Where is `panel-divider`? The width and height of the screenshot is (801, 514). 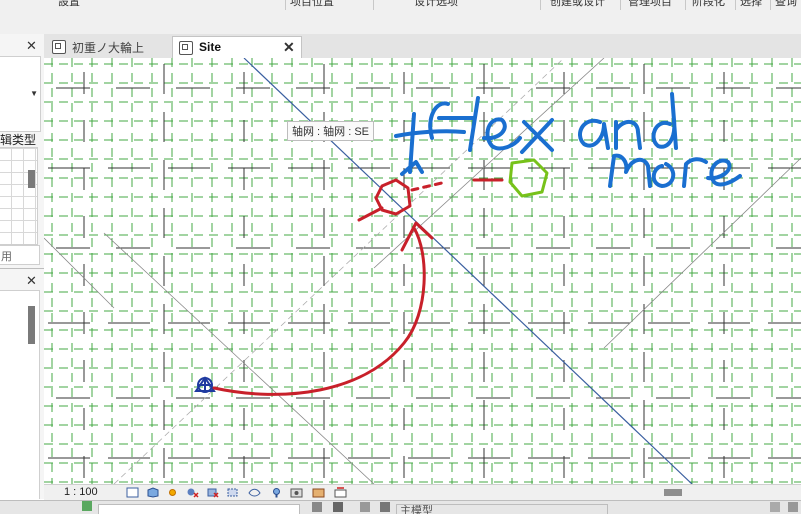
panel-divider is located at coordinates (22, 268).